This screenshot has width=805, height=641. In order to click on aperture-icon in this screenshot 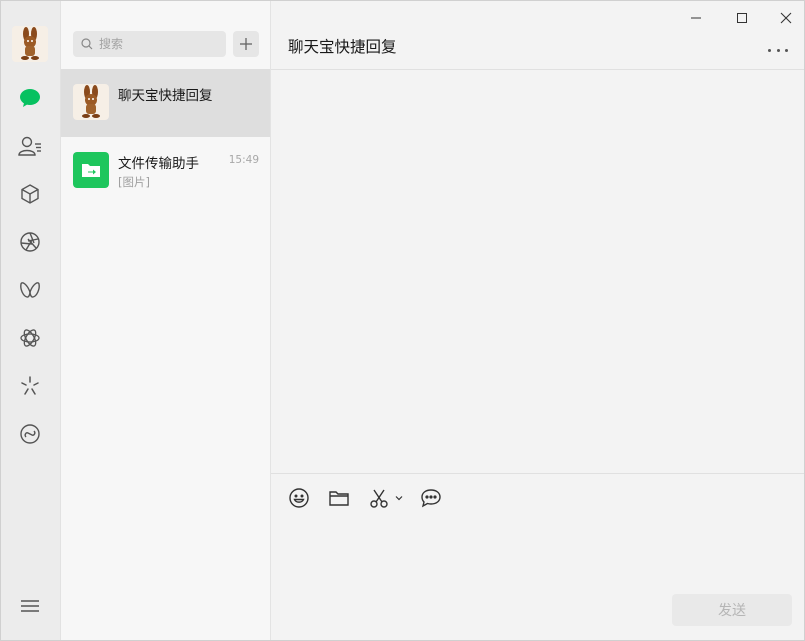, I will do `click(30, 242)`.